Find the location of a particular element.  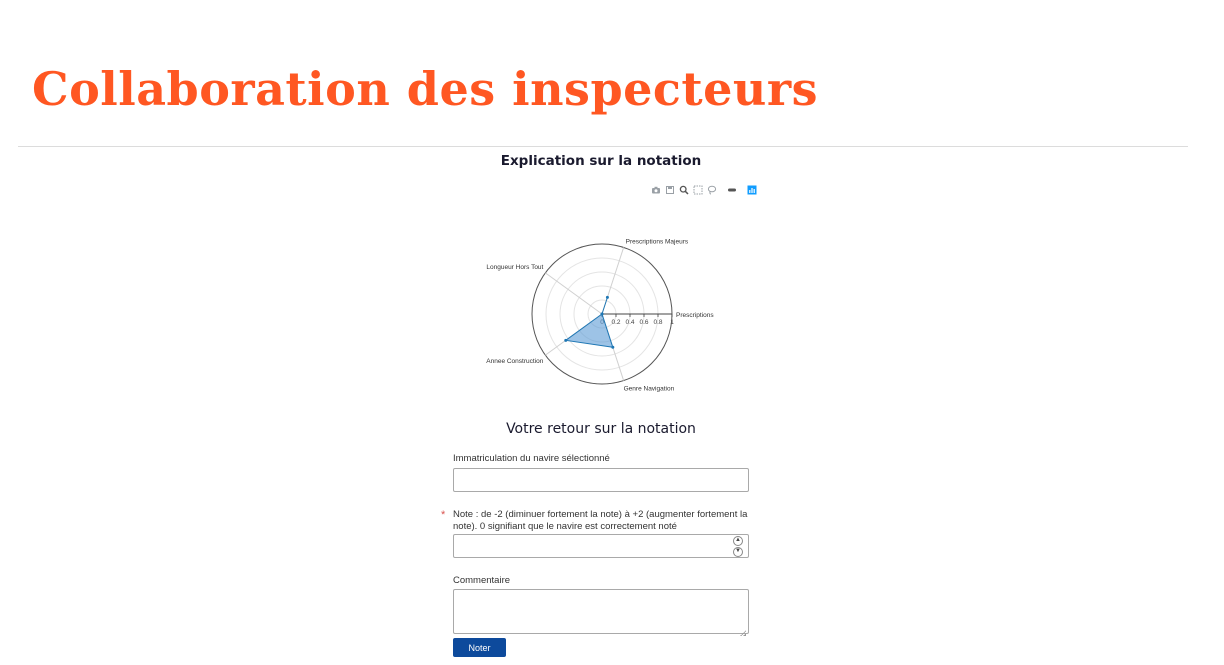

plotly-logo-icon is located at coordinates (751, 189).